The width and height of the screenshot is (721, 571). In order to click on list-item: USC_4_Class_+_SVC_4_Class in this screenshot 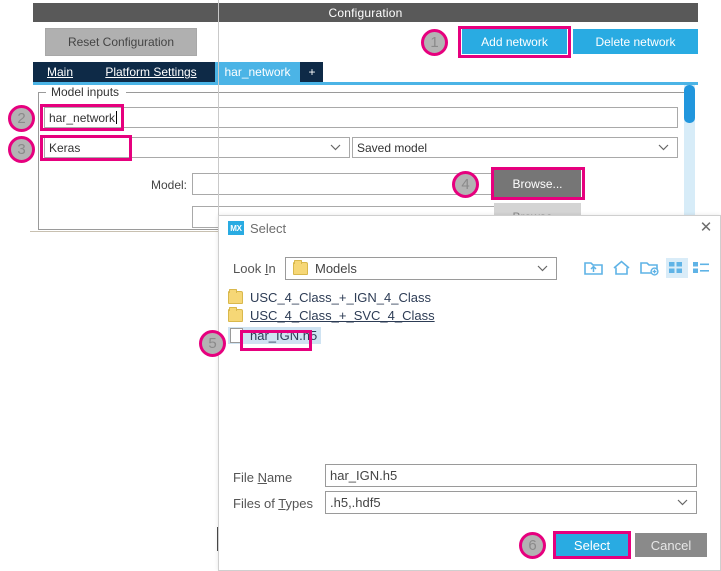, I will do `click(331, 315)`.